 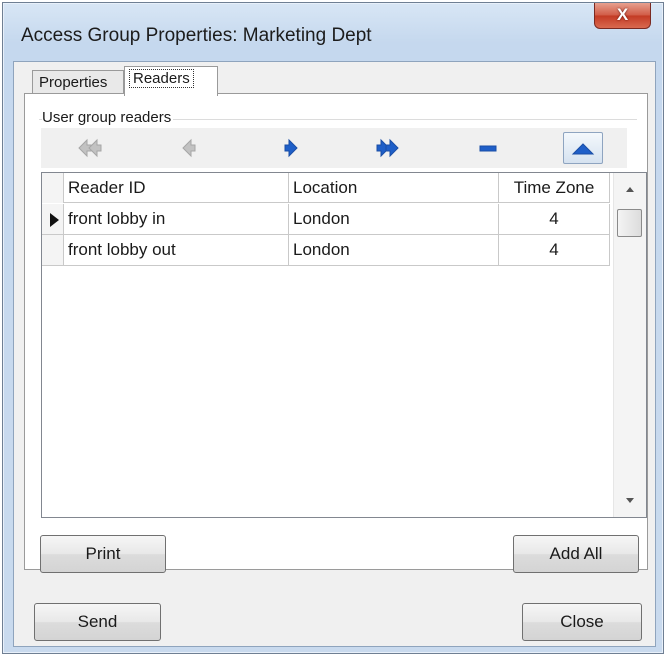 What do you see at coordinates (622, 16) in the screenshot?
I see `close-window-button: X` at bounding box center [622, 16].